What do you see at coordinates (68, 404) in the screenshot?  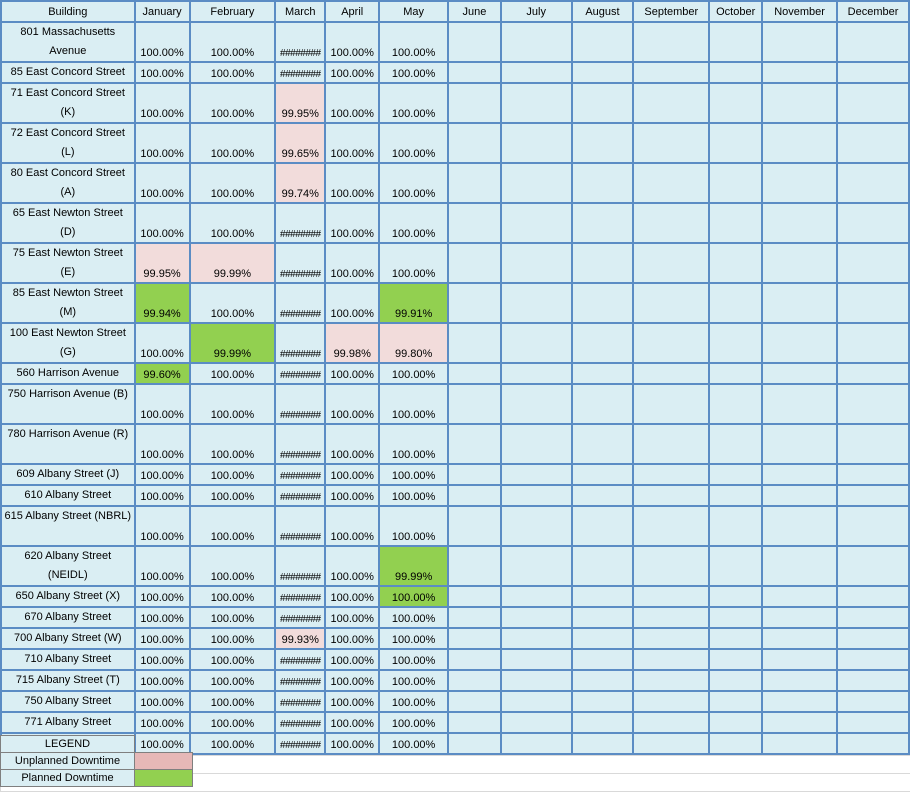 I see `building-name-cell: 750 Harrison Avenue (B)` at bounding box center [68, 404].